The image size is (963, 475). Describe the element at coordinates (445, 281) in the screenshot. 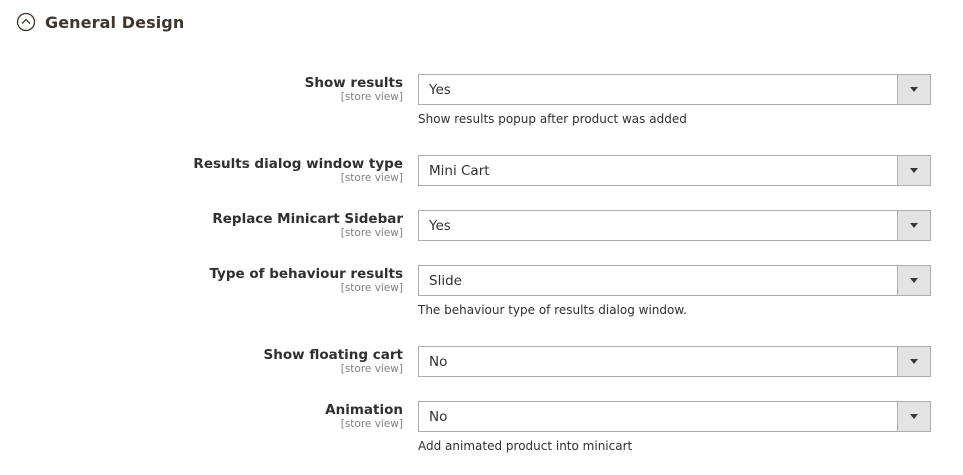

I see `select-value: Slide` at that location.